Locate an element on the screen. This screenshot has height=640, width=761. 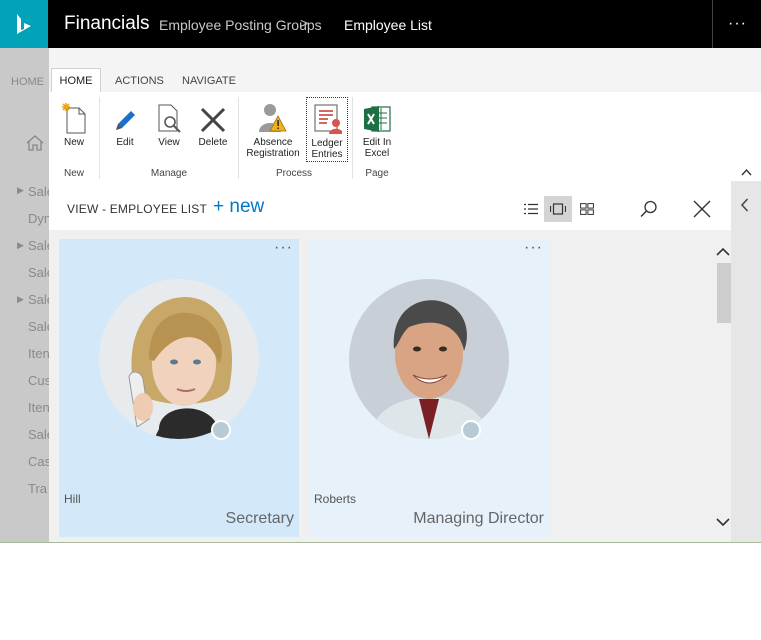
ledger-icon is located at coordinates (327, 118).